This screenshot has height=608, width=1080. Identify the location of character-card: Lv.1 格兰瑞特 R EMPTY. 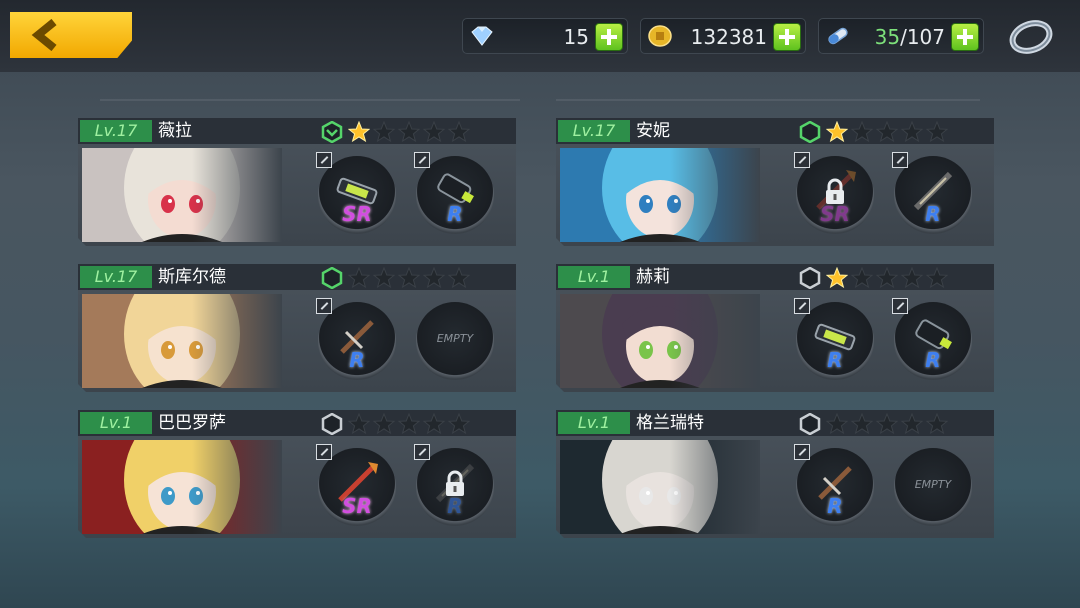
(775, 474).